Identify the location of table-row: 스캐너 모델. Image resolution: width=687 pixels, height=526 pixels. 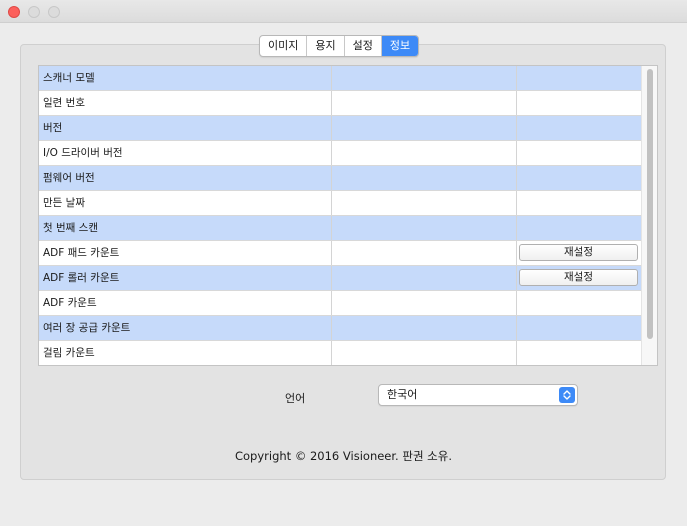
(340, 78).